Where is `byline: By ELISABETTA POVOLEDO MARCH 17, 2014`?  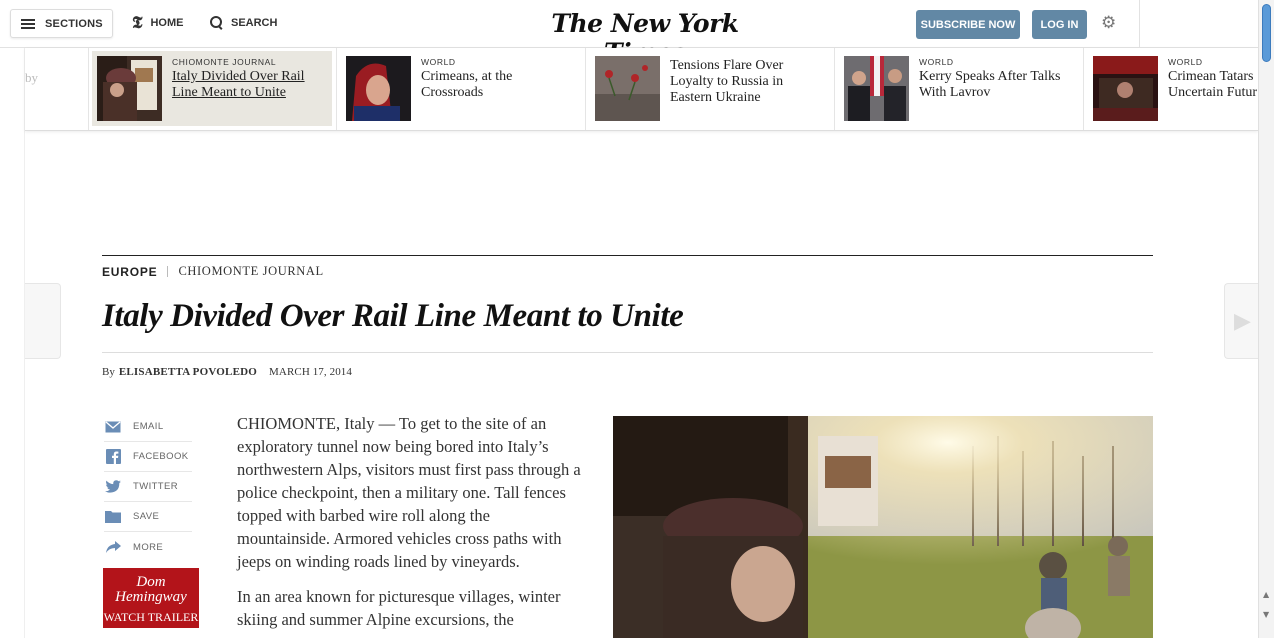 byline: By ELISABETTA POVOLEDO MARCH 17, 2014 is located at coordinates (227, 372).